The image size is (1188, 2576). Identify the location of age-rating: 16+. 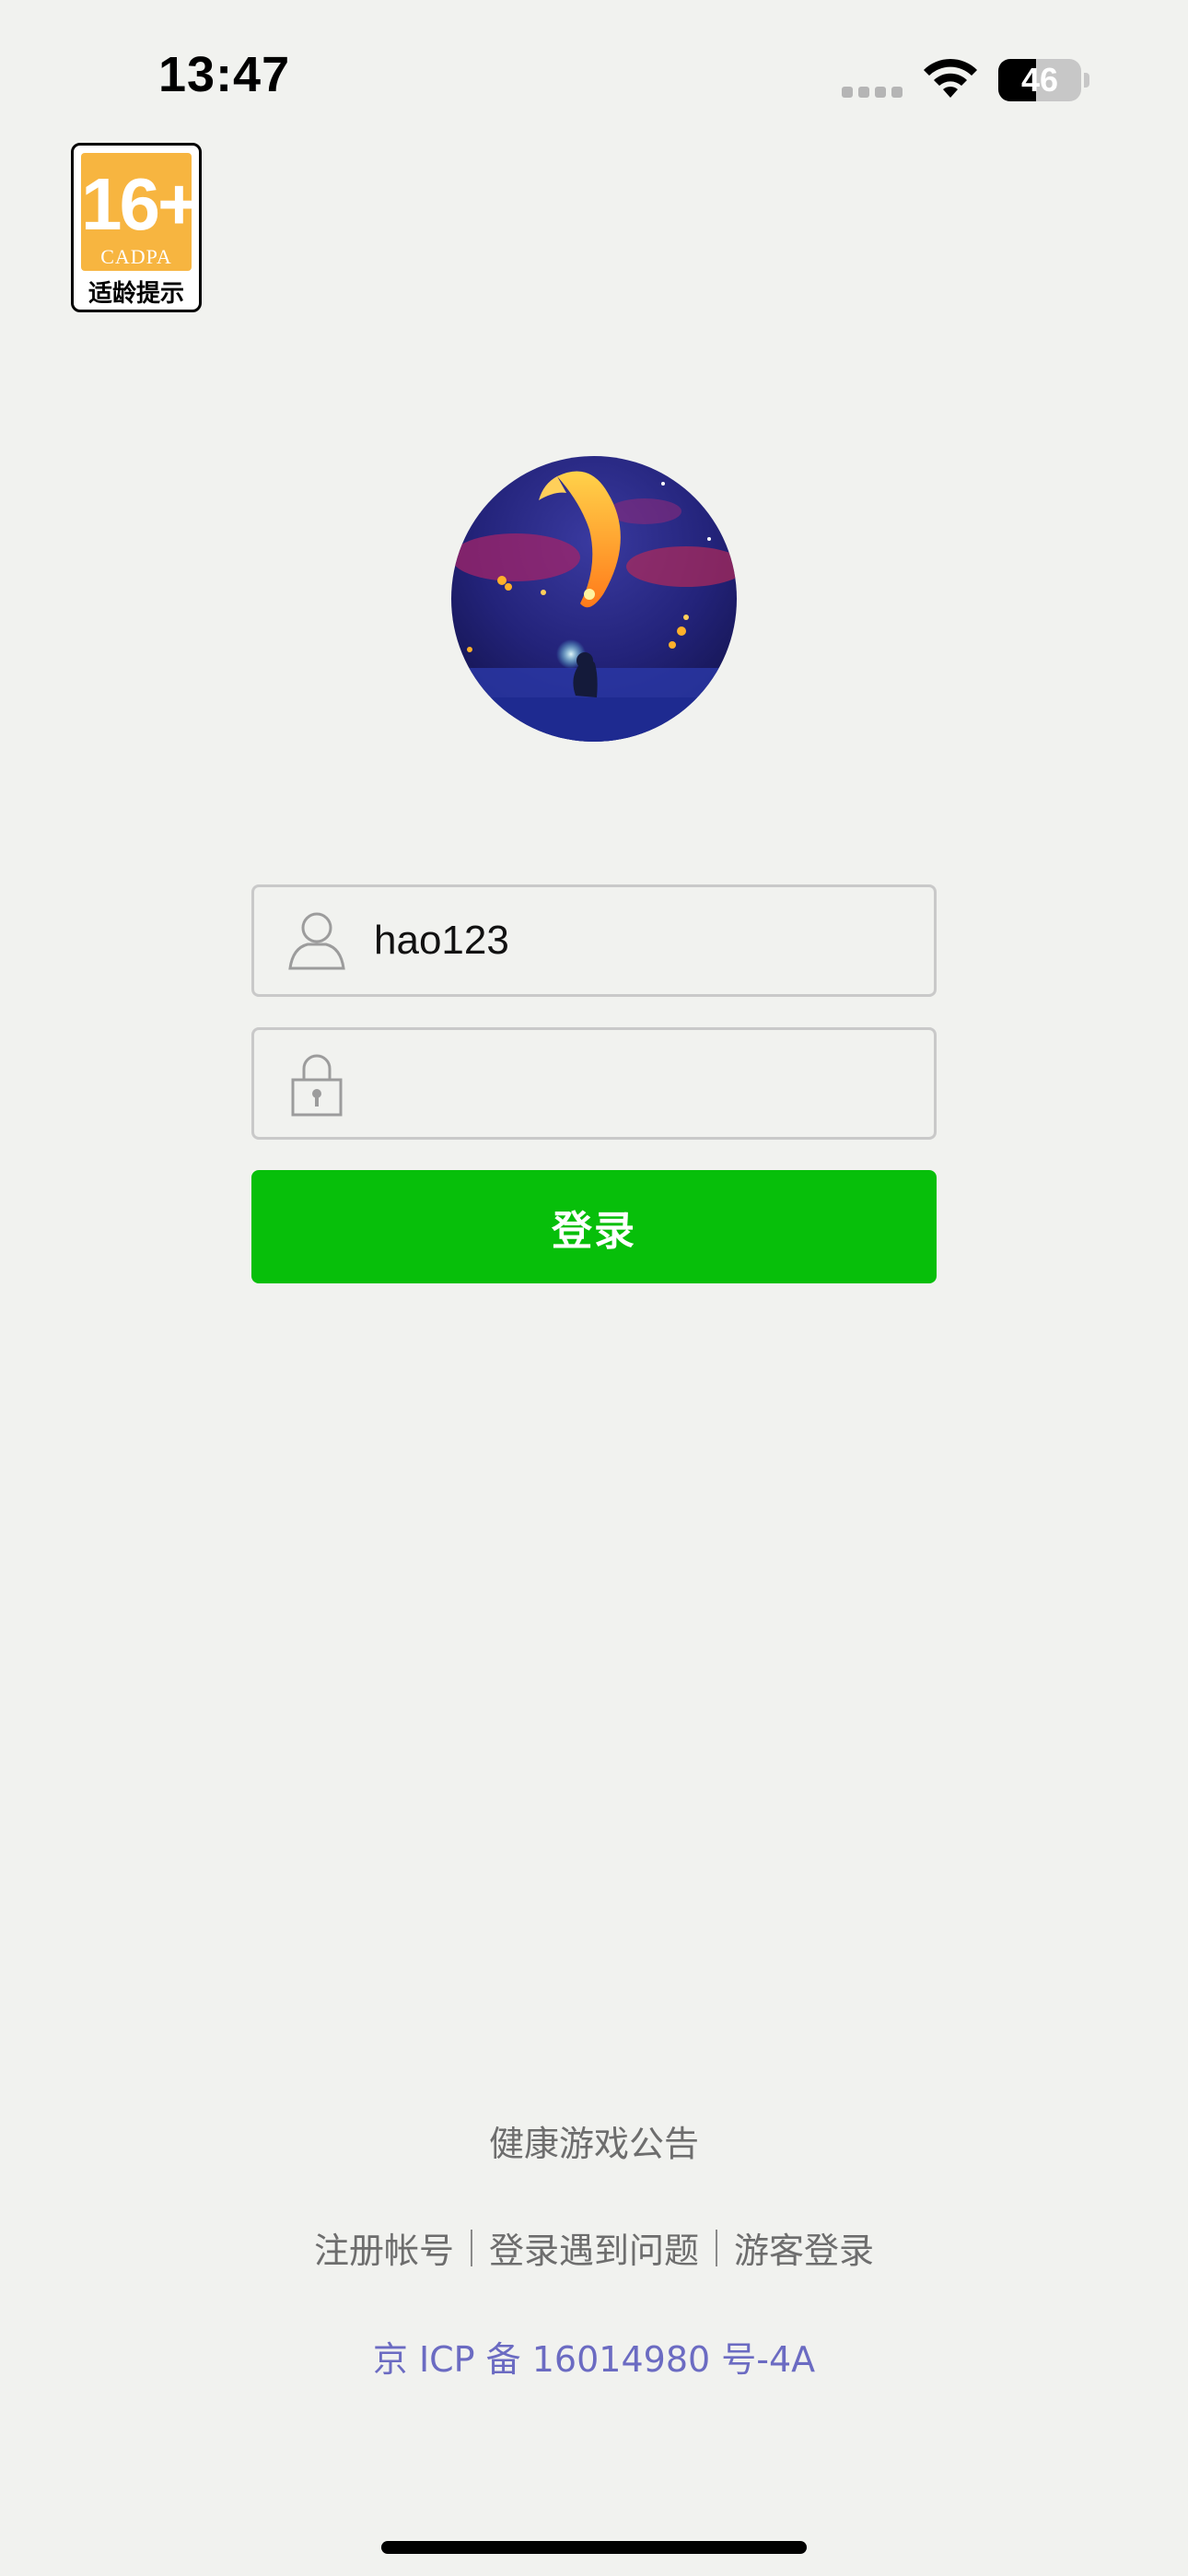
(140, 204).